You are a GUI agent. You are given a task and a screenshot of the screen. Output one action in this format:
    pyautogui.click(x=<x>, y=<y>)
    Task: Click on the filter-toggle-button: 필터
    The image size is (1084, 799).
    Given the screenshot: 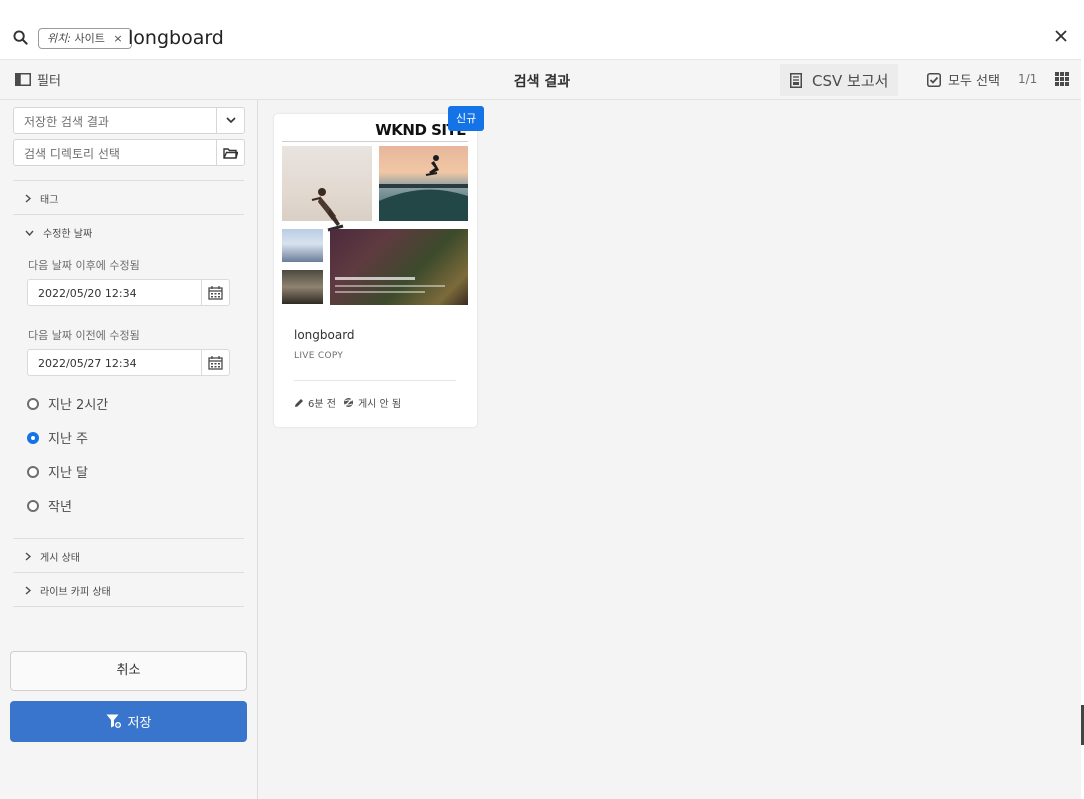 What is the action you would take?
    pyautogui.click(x=38, y=79)
    